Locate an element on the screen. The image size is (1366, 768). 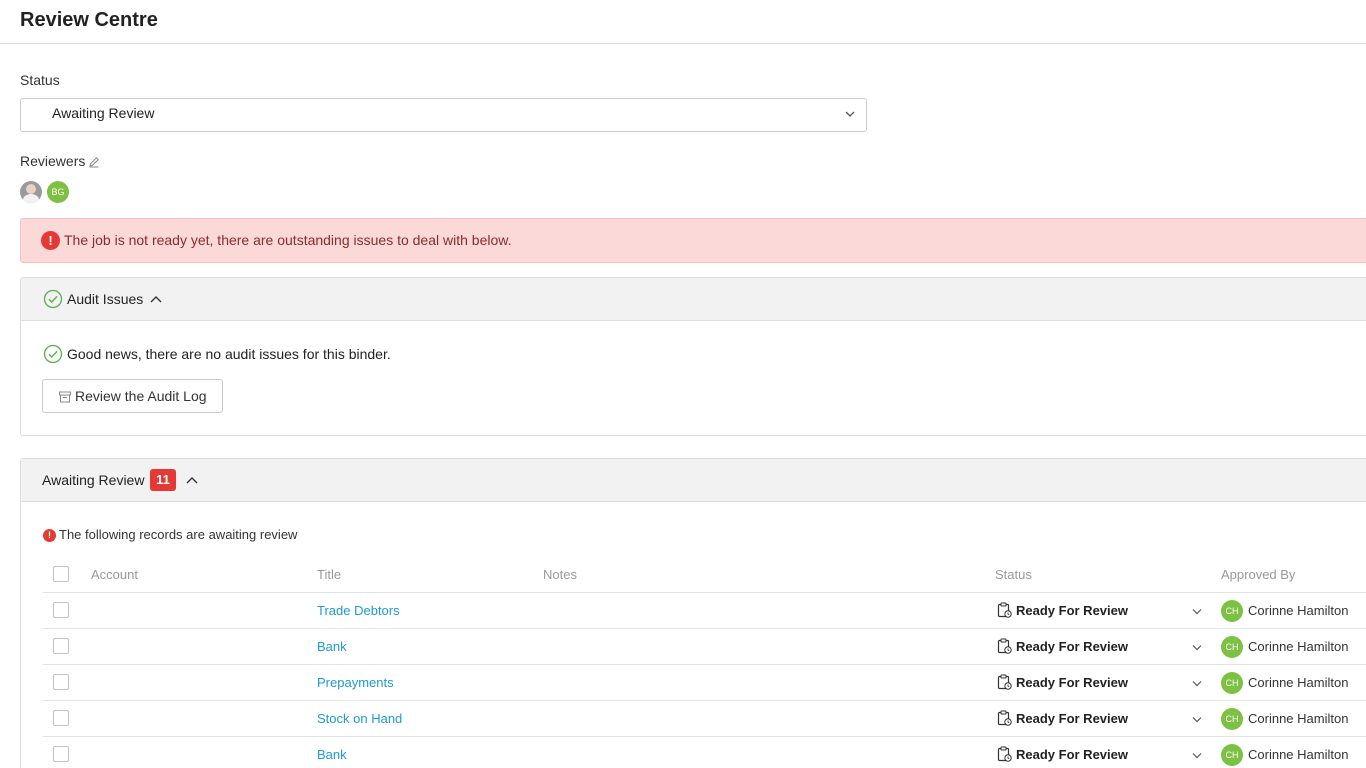
audit-issues-title: Audit Issues is located at coordinates (105, 299).